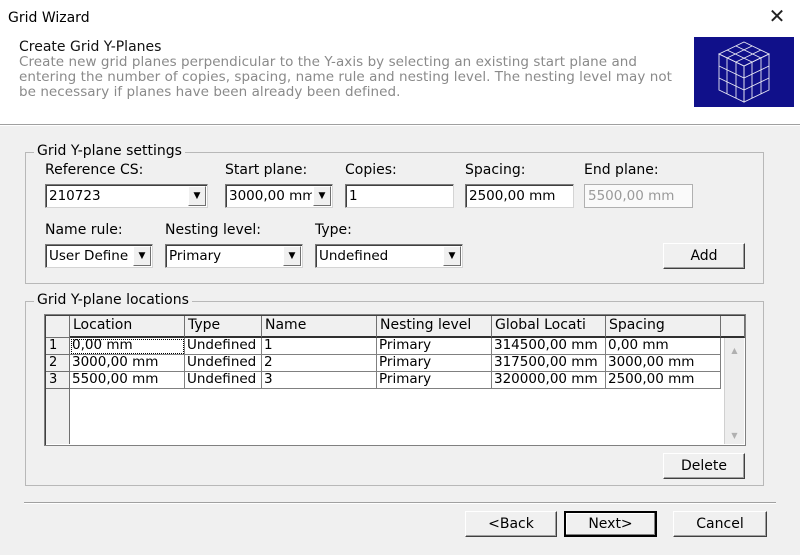  What do you see at coordinates (84, 230) in the screenshot?
I see `name-rule-label: Name rule:` at bounding box center [84, 230].